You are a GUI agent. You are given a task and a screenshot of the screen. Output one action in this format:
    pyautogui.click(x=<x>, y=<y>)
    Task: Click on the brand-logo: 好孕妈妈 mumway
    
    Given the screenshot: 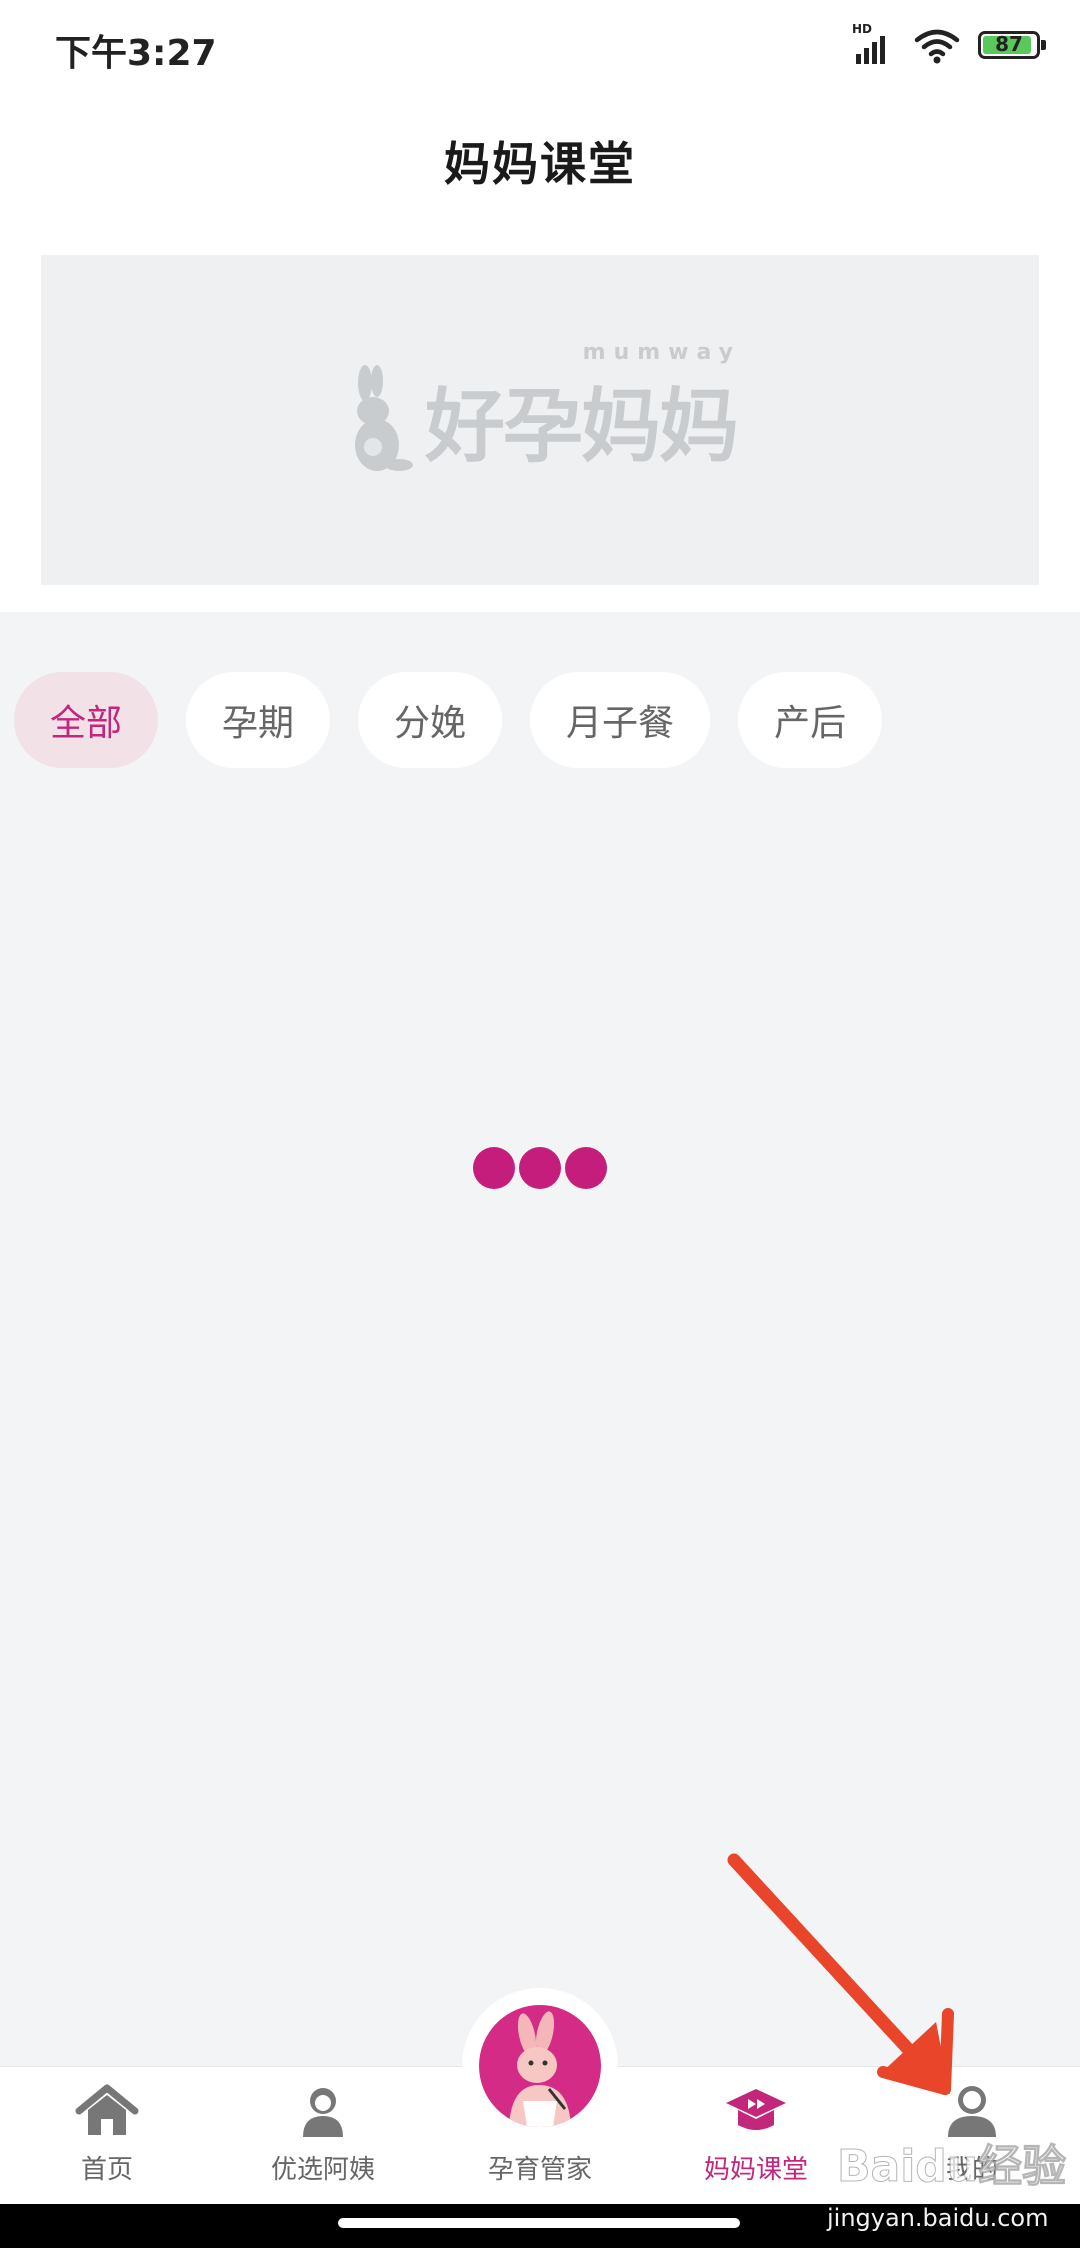 What is the action you would take?
    pyautogui.click(x=541, y=409)
    